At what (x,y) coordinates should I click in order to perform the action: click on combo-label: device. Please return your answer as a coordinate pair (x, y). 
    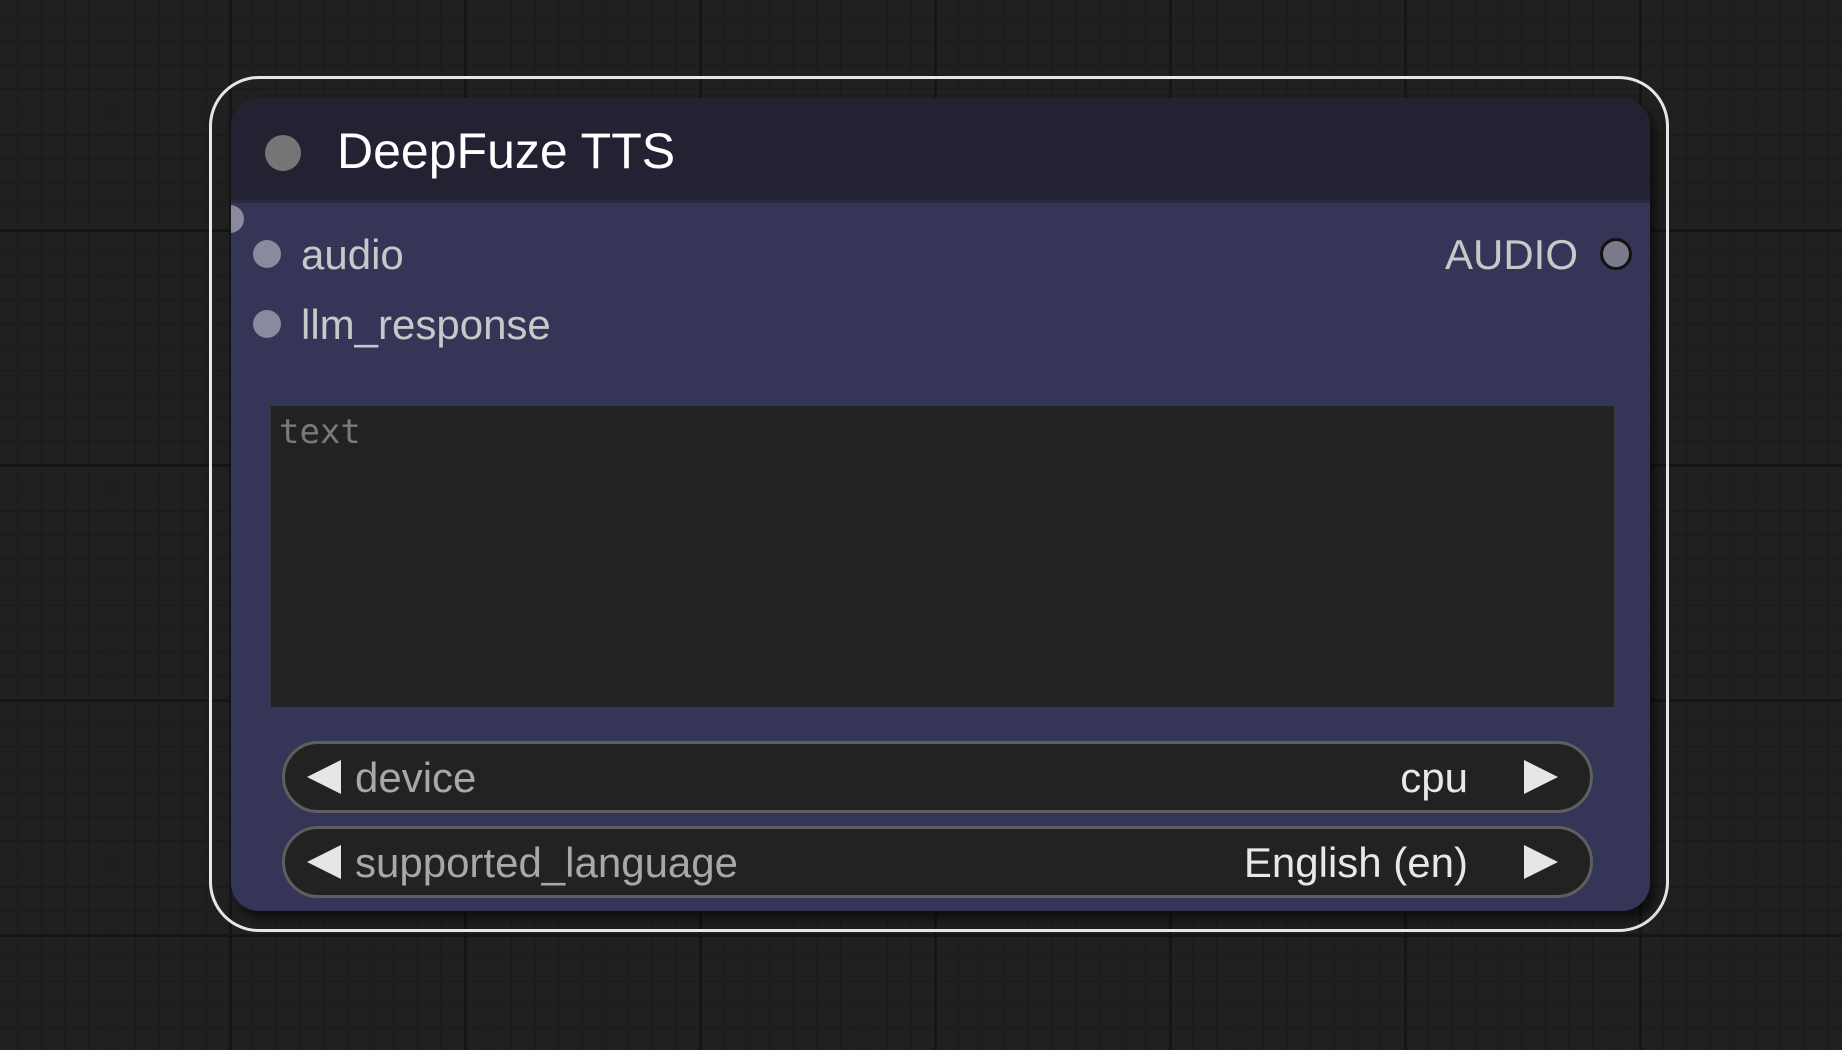
    Looking at the image, I should click on (416, 777).